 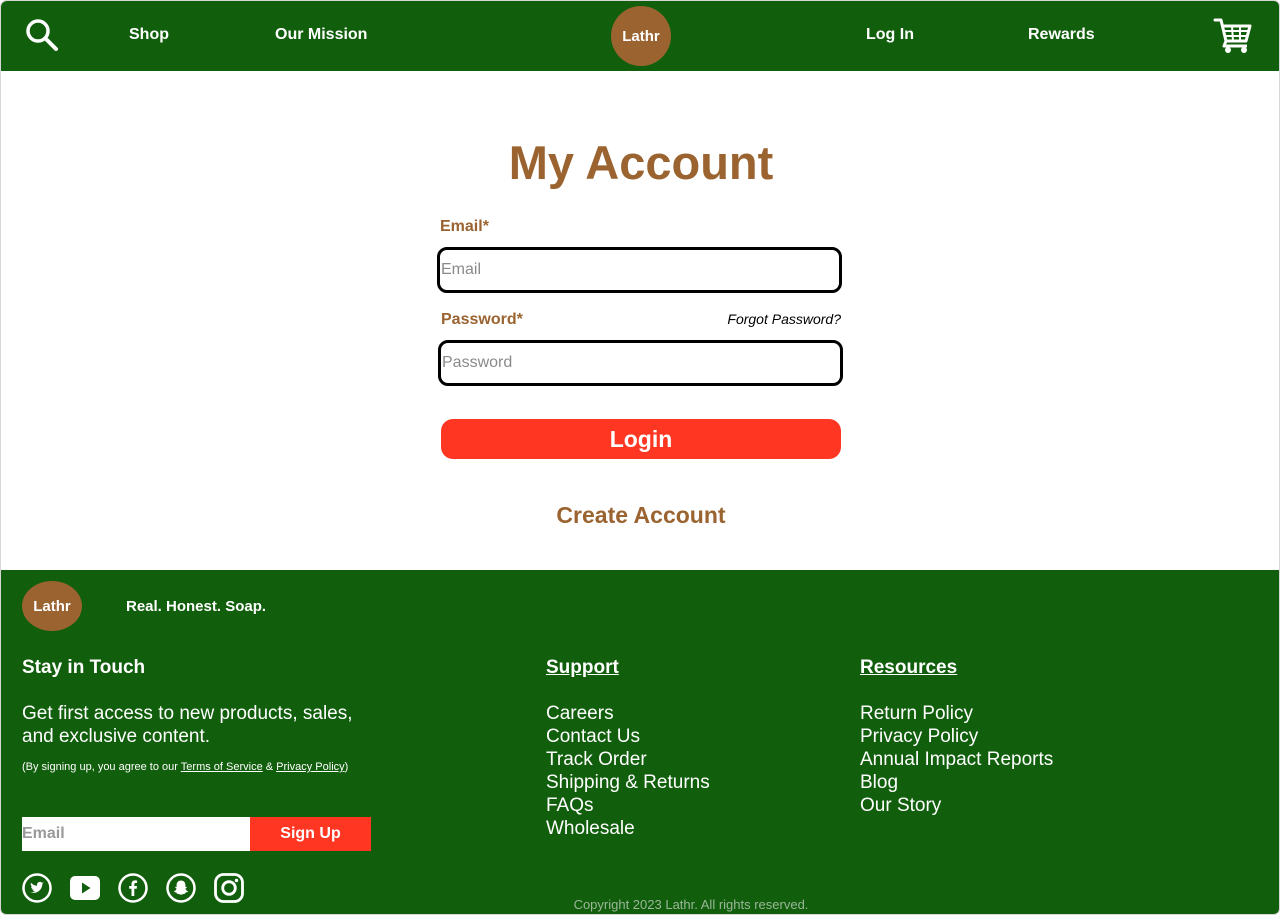 What do you see at coordinates (84, 667) in the screenshot?
I see `stay-in-touch-heading: Stay in Touch` at bounding box center [84, 667].